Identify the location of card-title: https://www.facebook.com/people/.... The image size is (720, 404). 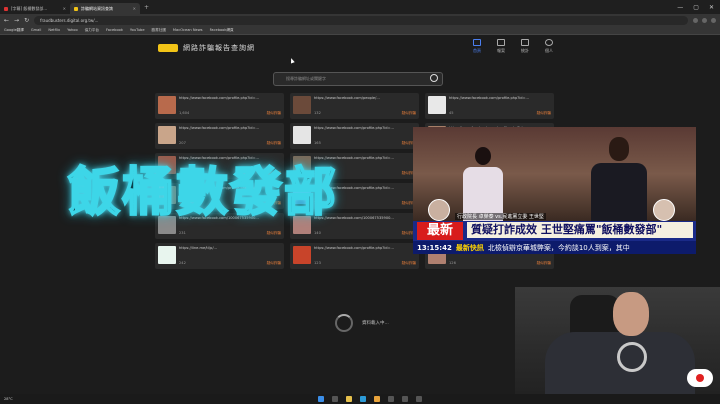
(365, 98).